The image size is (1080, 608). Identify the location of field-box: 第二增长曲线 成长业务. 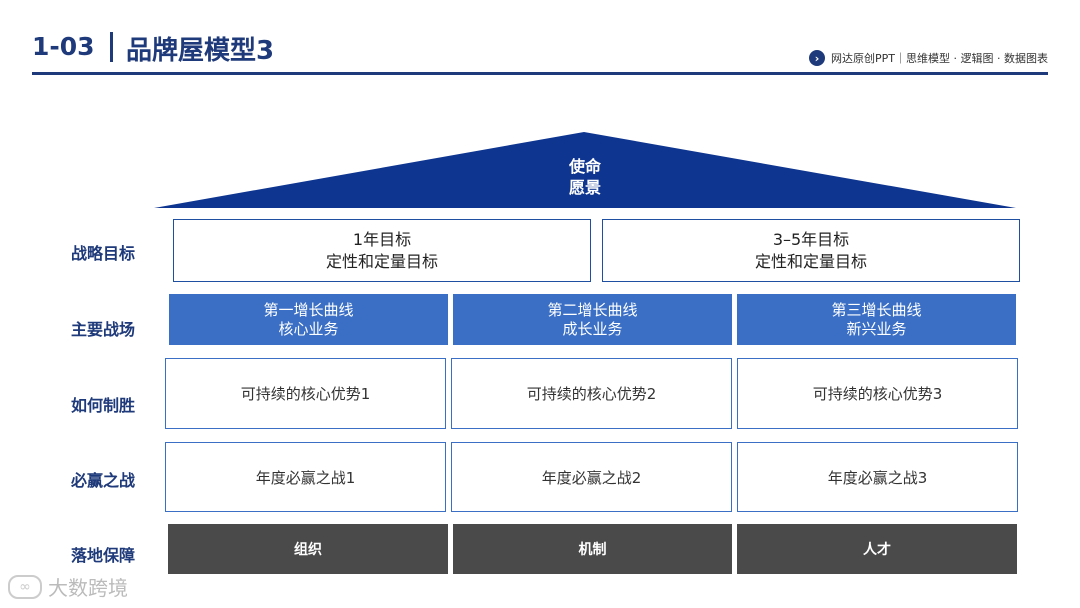
(592, 319).